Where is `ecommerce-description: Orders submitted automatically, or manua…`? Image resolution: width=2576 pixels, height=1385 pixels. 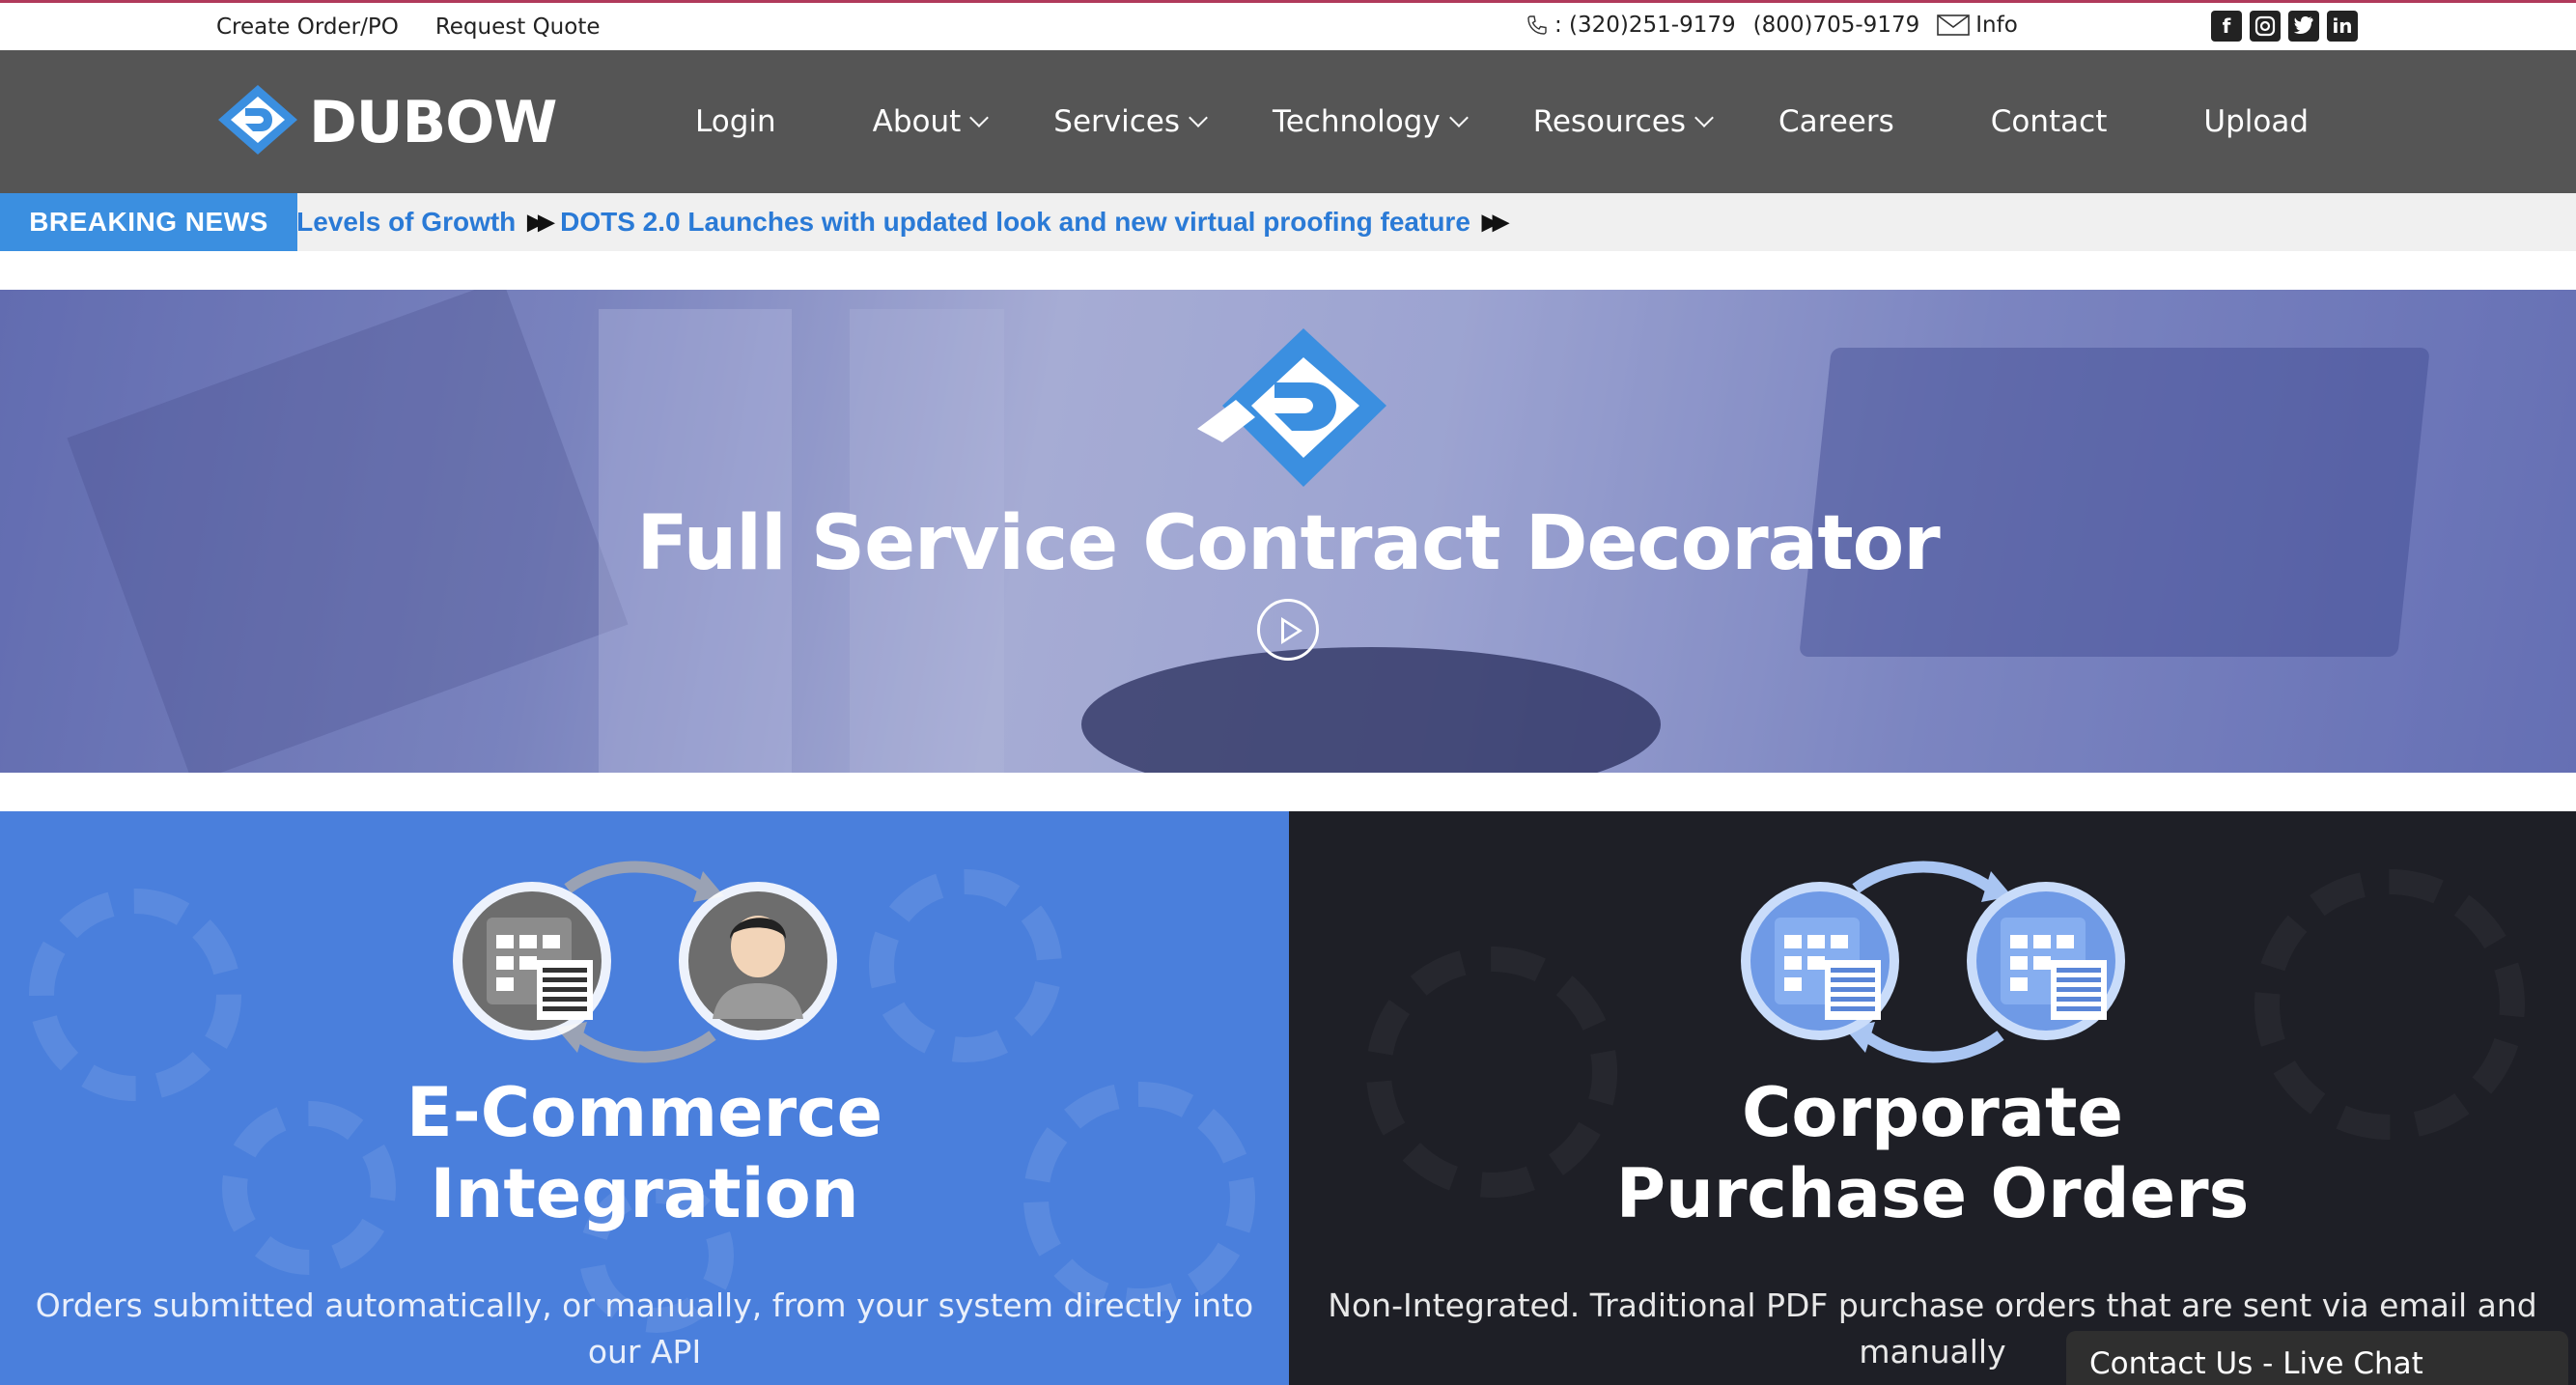
ecommerce-description: Orders submitted automatically, or manua… is located at coordinates (645, 1334).